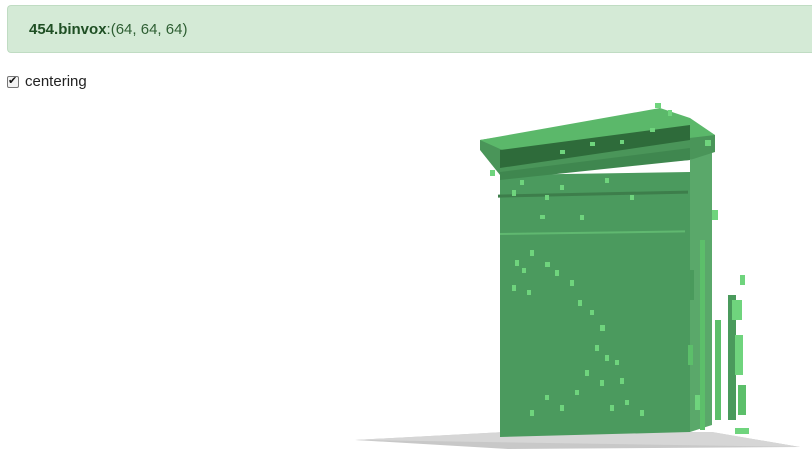 Image resolution: width=812 pixels, height=470 pixels. I want to click on centering-option: ✔ centering, so click(47, 81).